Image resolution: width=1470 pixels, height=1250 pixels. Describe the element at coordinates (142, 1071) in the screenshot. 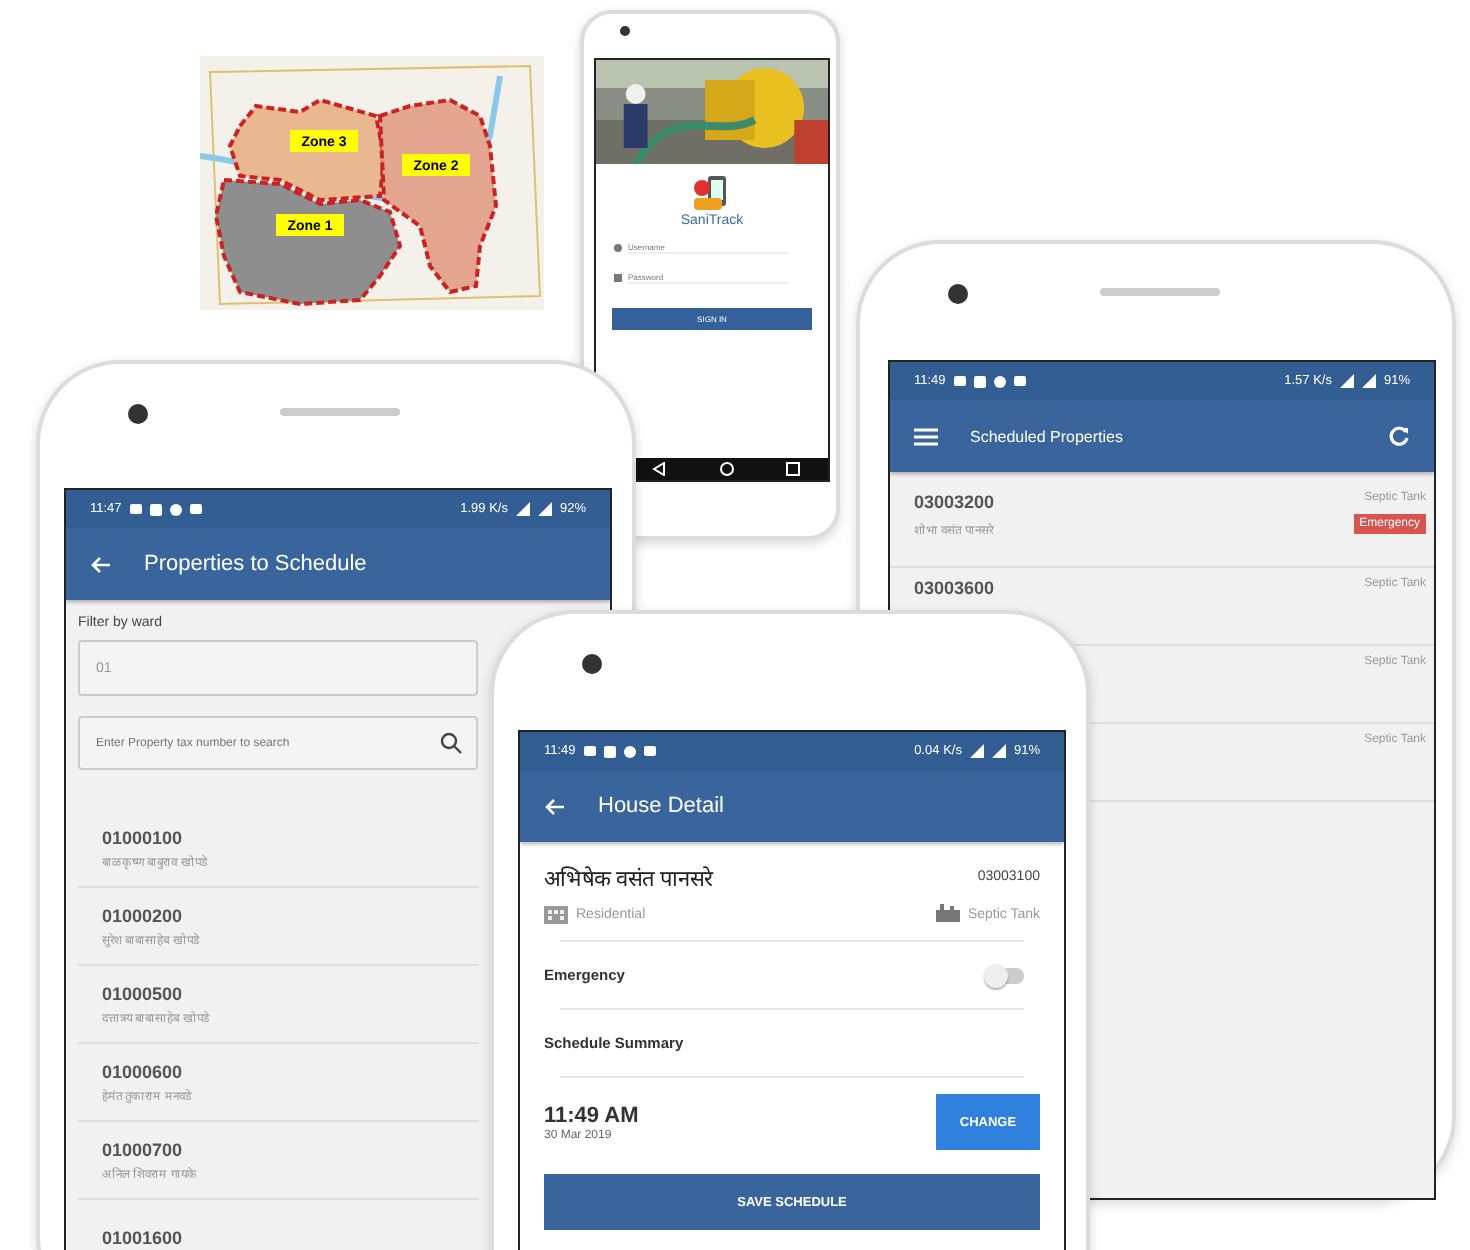

I see `property-number: 01000600` at that location.